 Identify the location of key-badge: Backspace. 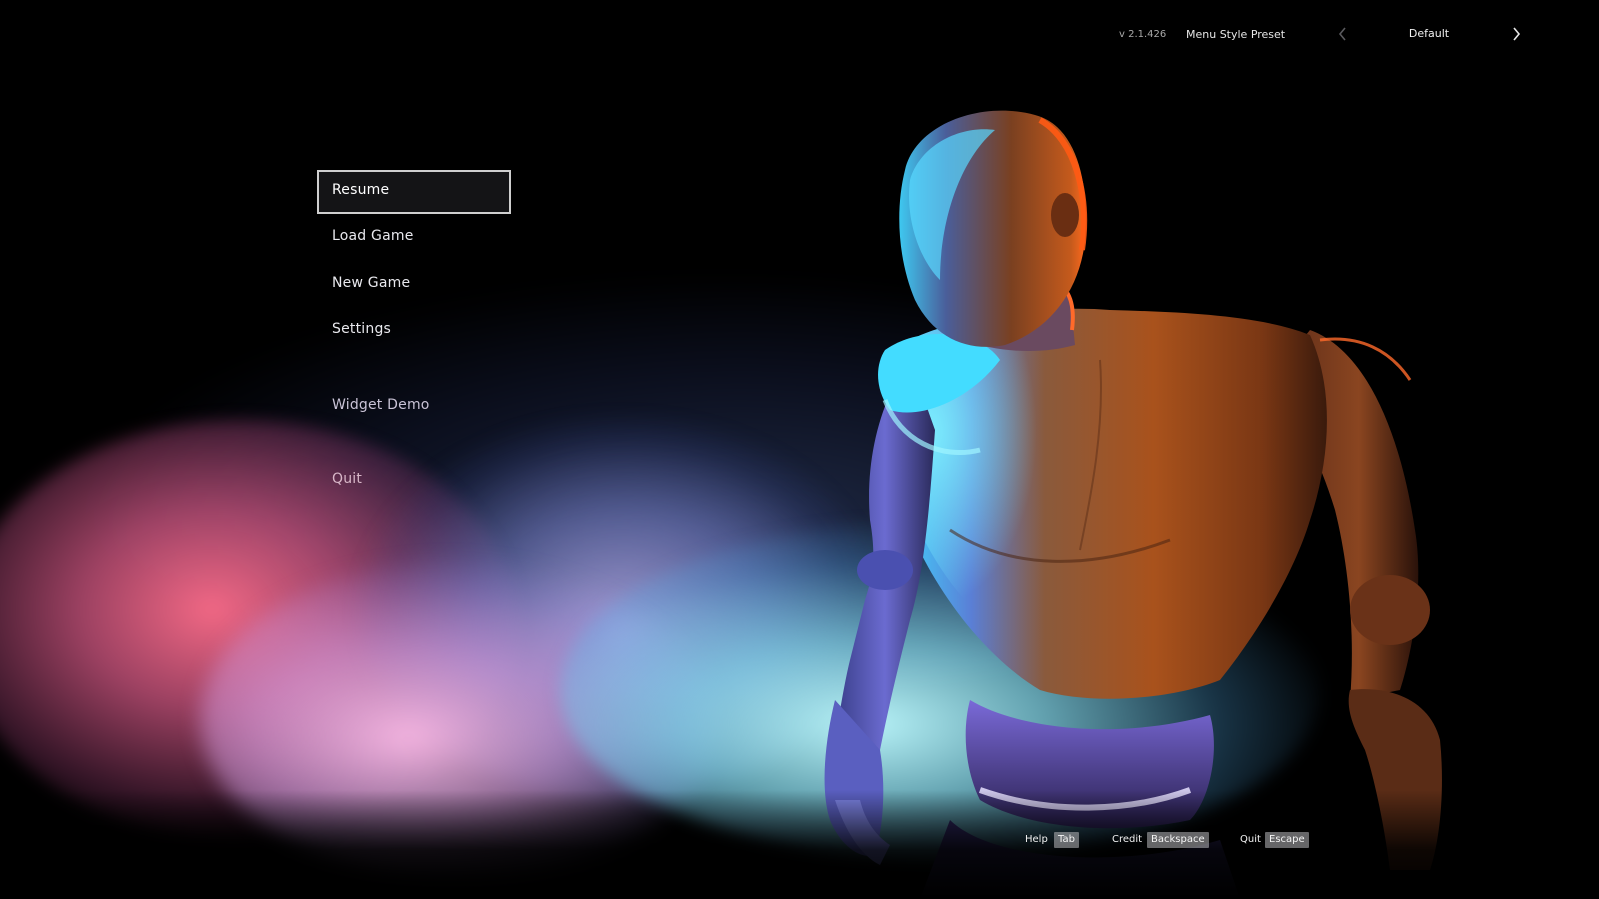
(1178, 840).